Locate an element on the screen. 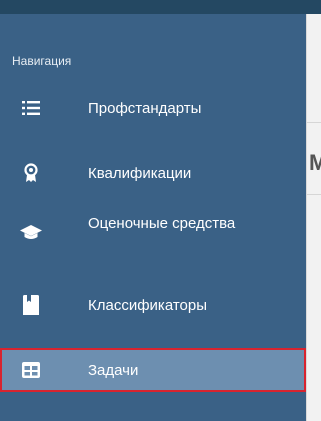 Image resolution: width=321 pixels, height=421 pixels. graduation-cap-icon is located at coordinates (31, 233).